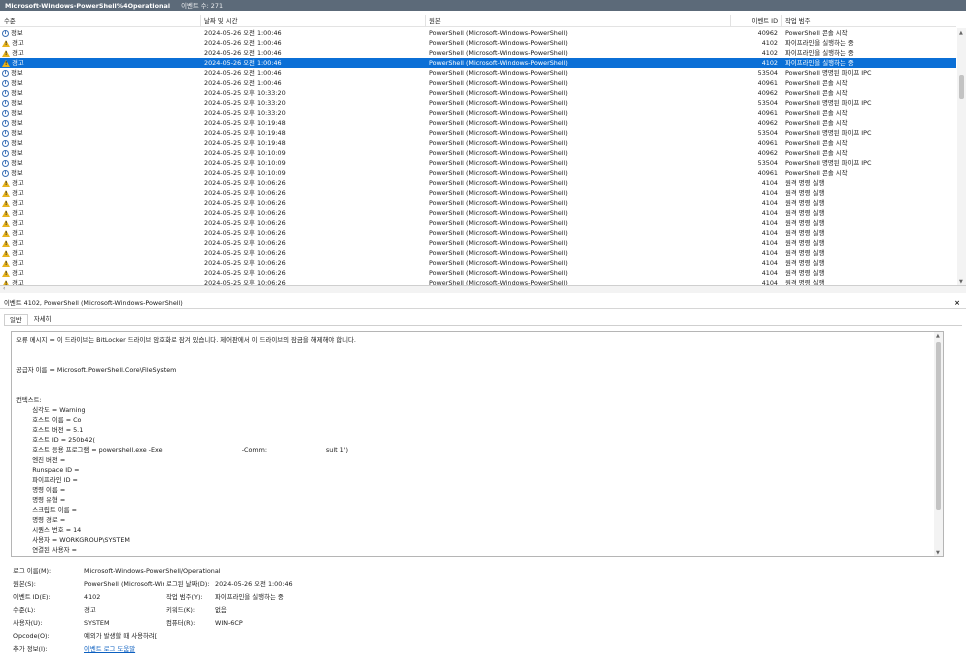  Describe the element at coordinates (483, 289) in the screenshot. I see `grid-horizontal-scrollbar: ‹` at that location.